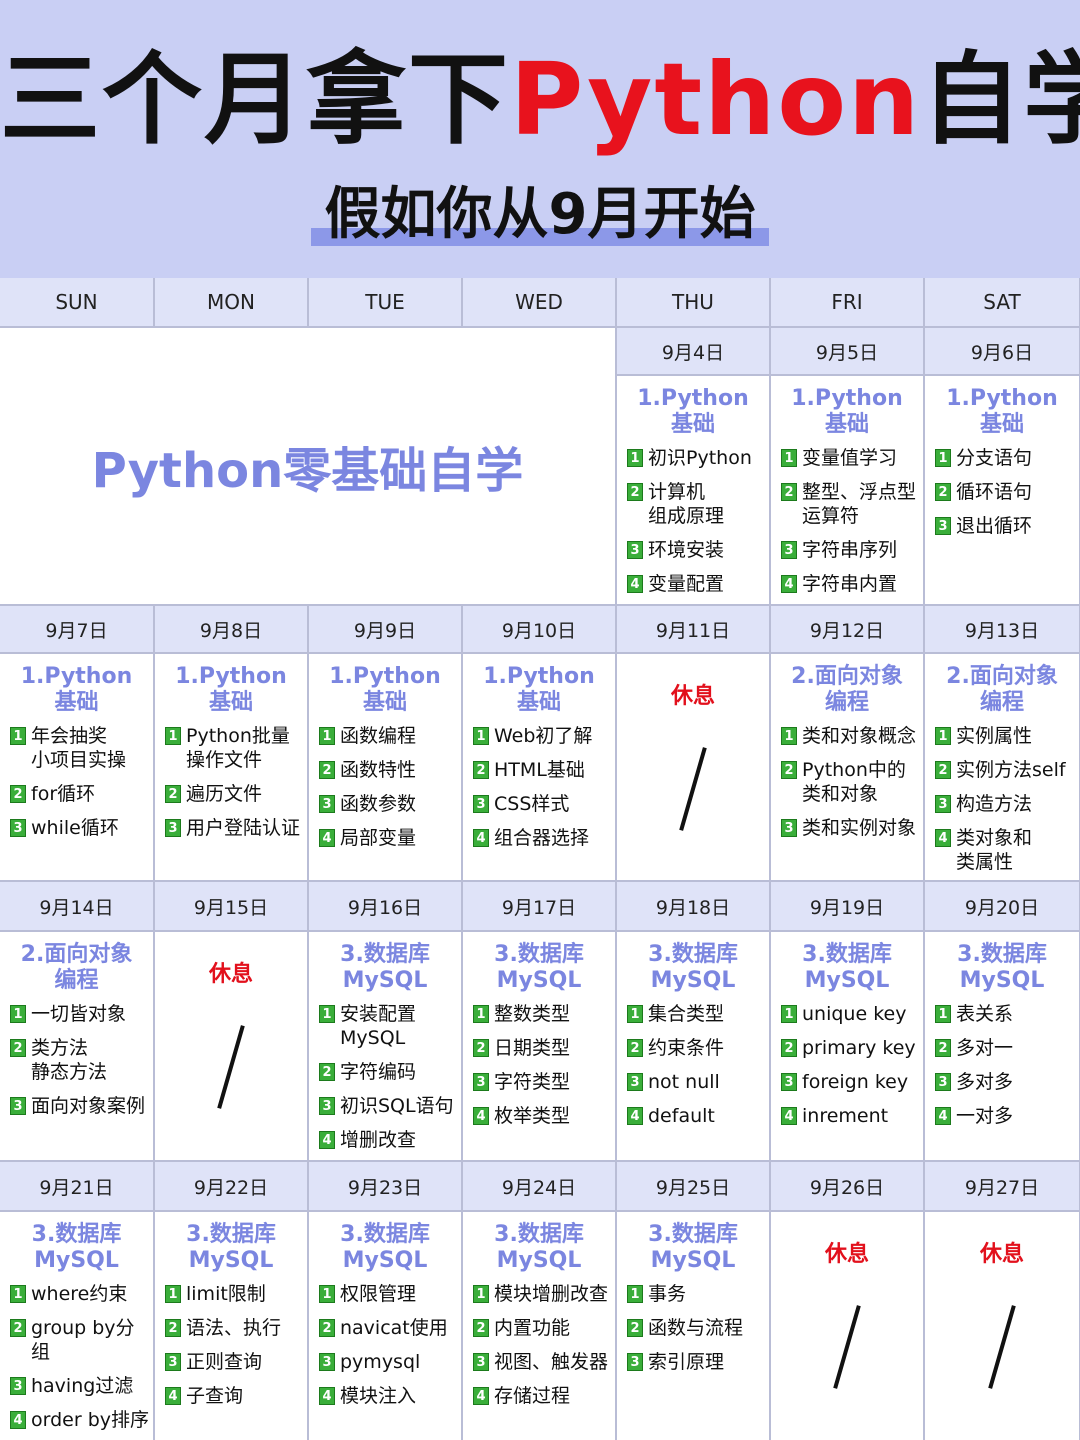  What do you see at coordinates (1001, 1254) in the screenshot?
I see `rest-label: 休息` at bounding box center [1001, 1254].